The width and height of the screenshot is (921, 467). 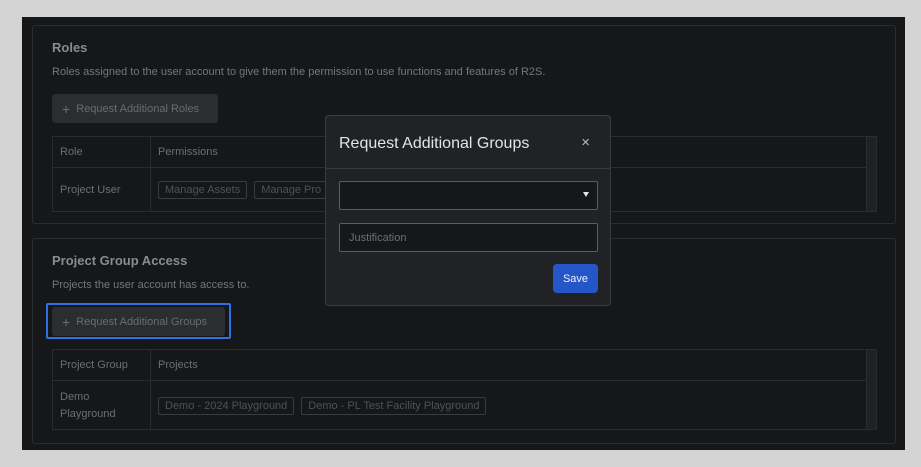 What do you see at coordinates (459, 365) in the screenshot?
I see `table-header: Project Group Projects` at bounding box center [459, 365].